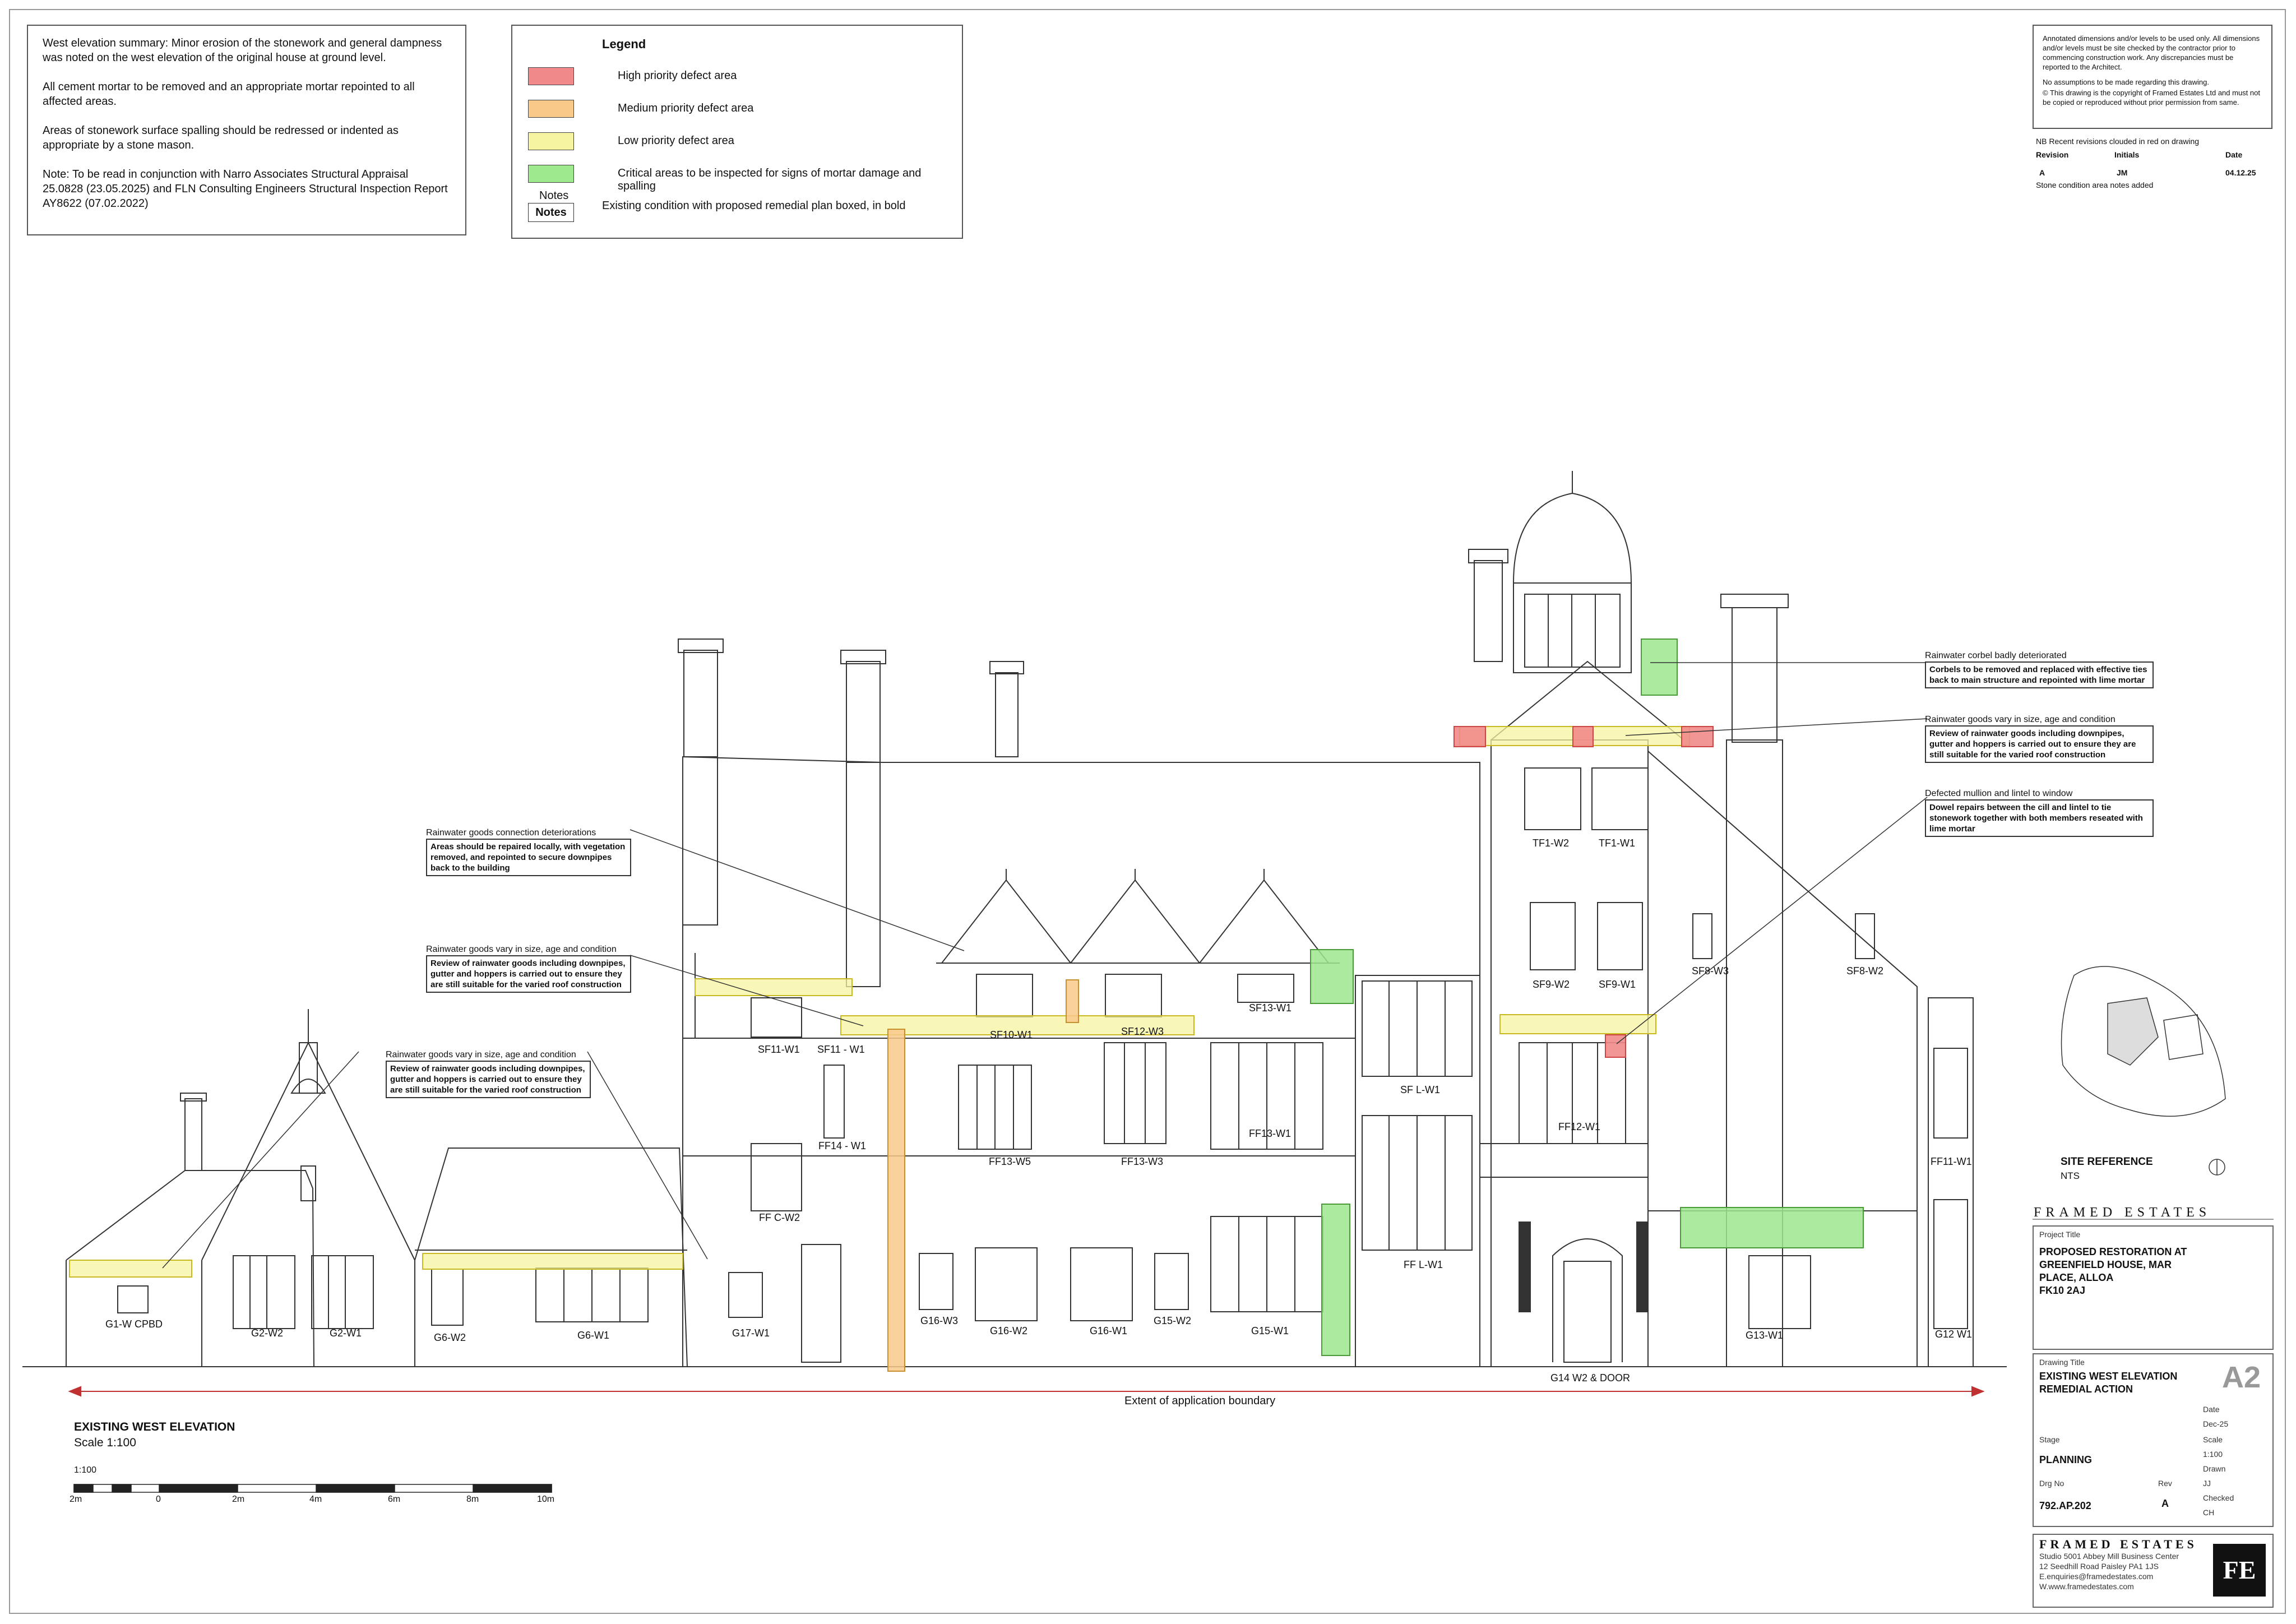  Describe the element at coordinates (1173, 1320) in the screenshot. I see `window-label: G15-W2` at that location.